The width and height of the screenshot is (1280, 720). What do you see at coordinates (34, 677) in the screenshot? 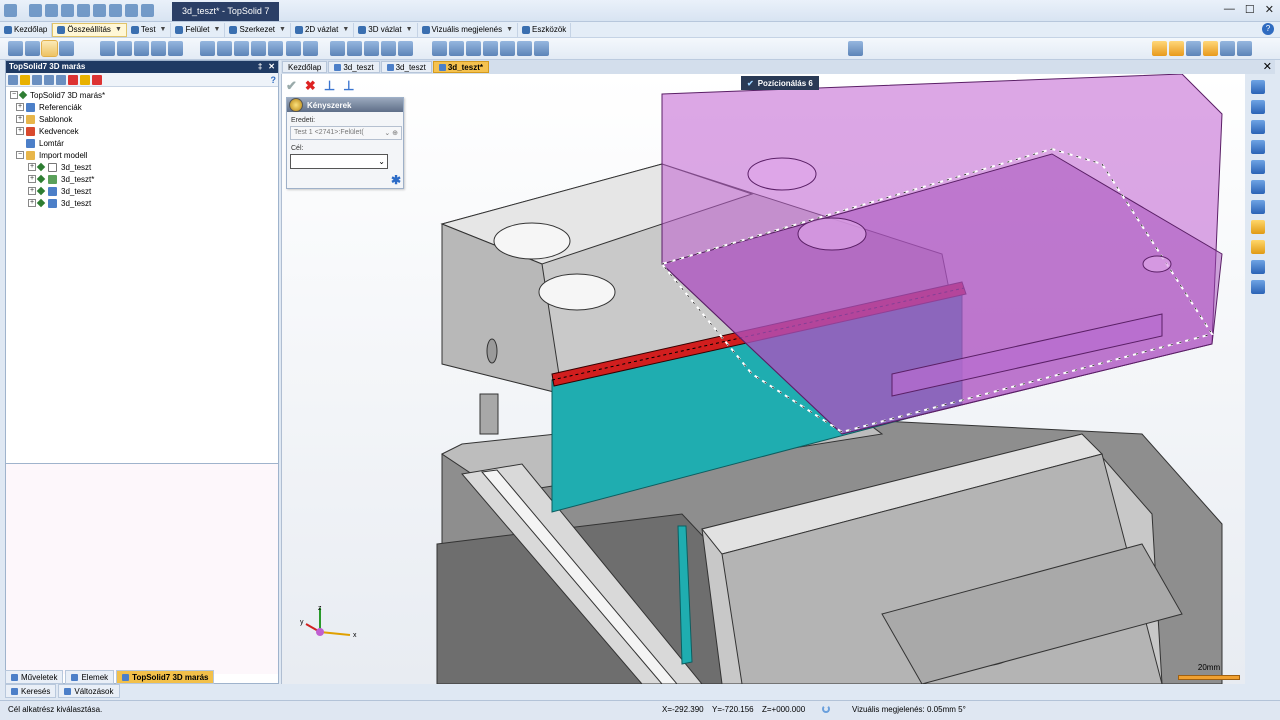
I see `tab-muveletek: Műveletek` at bounding box center [34, 677].